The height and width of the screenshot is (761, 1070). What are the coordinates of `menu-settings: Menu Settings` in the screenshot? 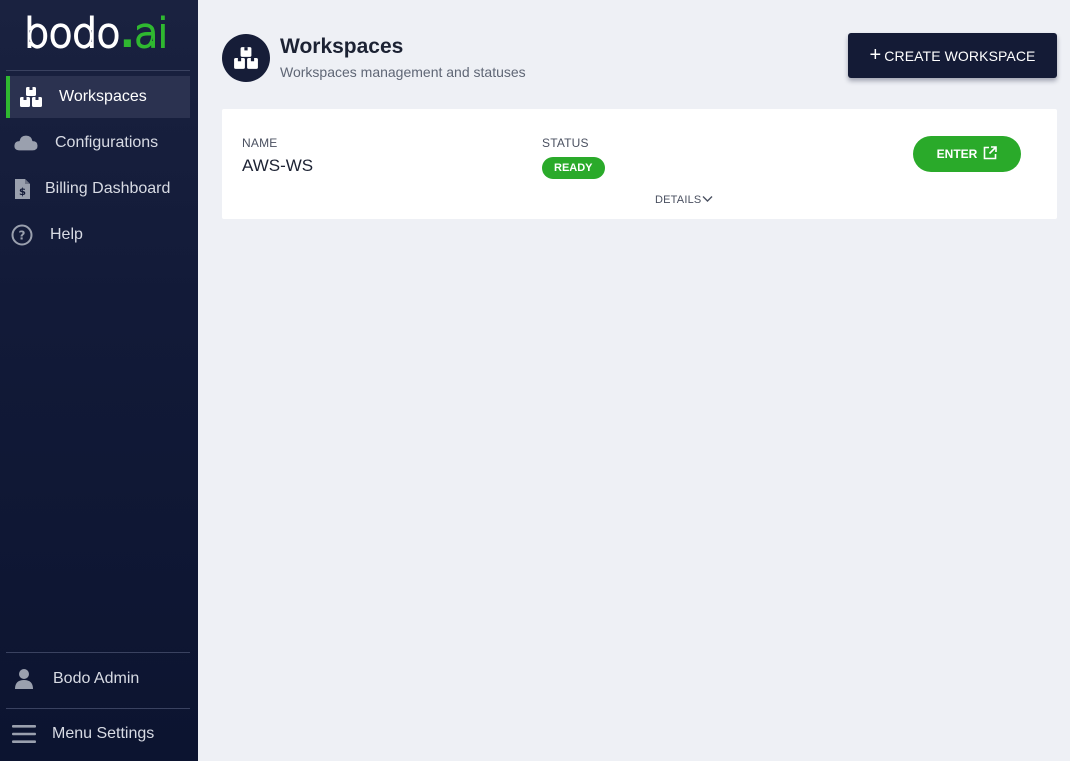 It's located at (98, 734).